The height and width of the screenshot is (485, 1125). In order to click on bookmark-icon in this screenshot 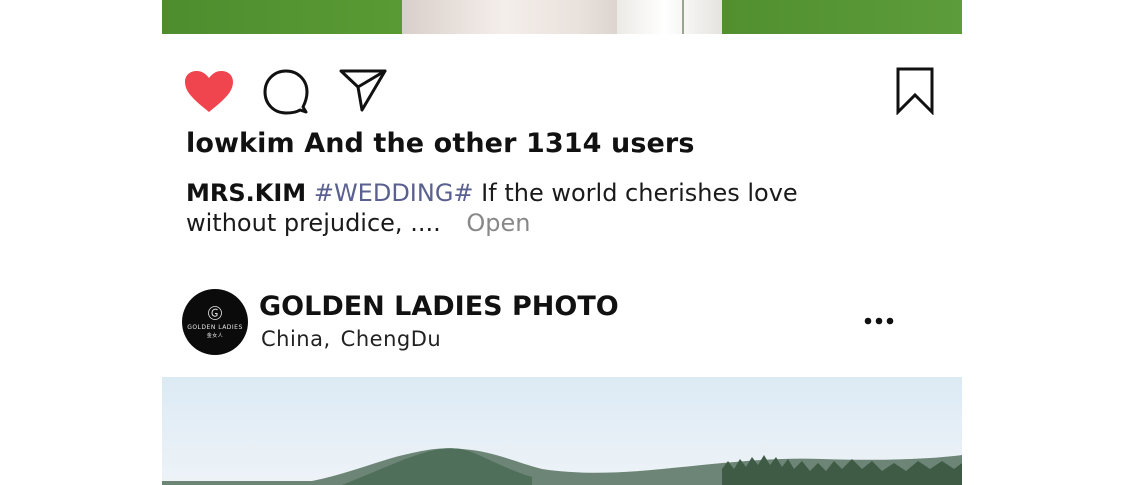, I will do `click(915, 91)`.